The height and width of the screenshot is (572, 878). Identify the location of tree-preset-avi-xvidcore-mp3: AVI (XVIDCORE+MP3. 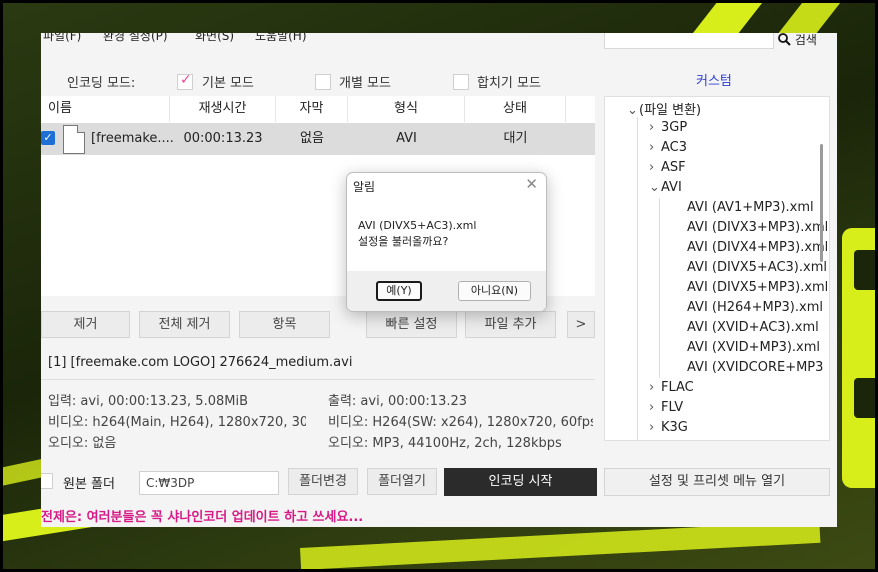
(755, 367).